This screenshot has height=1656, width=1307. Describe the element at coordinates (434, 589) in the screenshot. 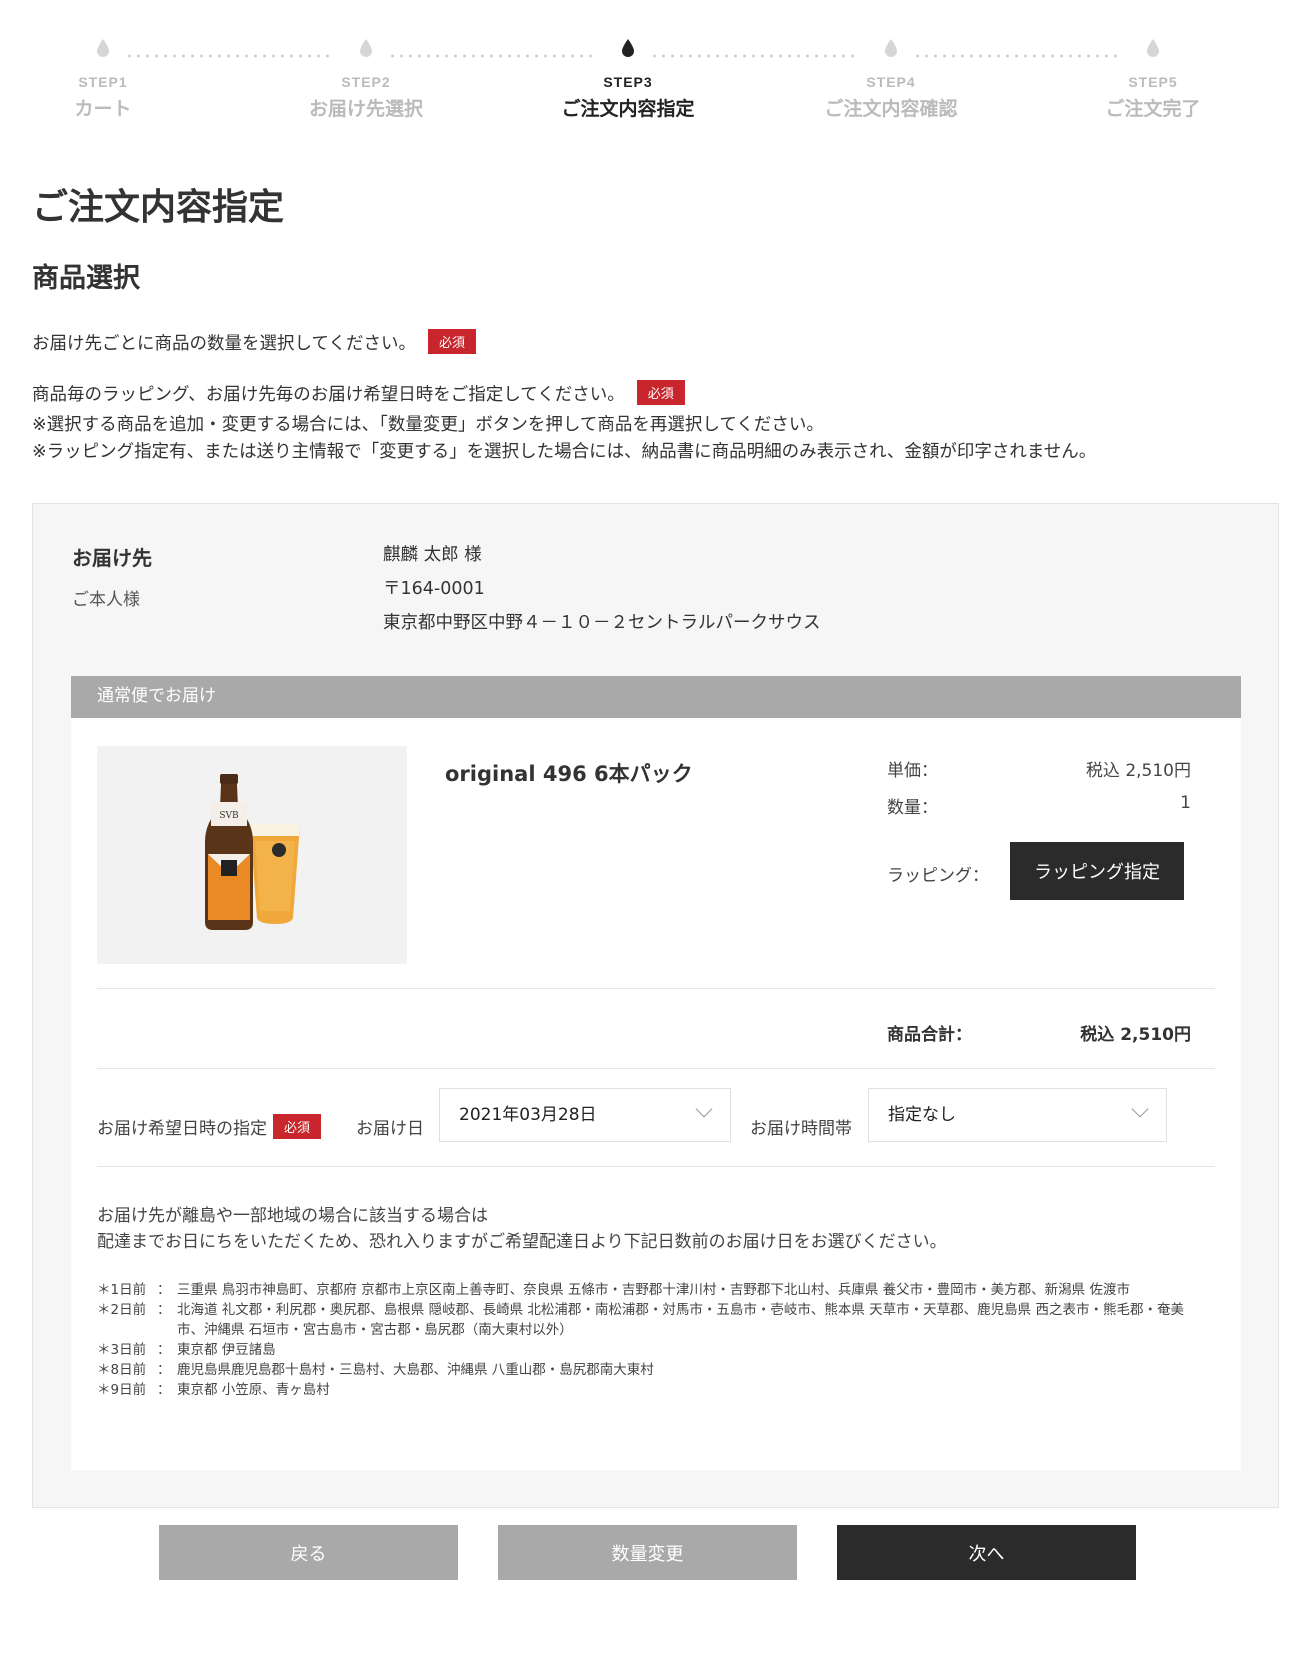

I see `postal-code: 〒164-0001` at that location.